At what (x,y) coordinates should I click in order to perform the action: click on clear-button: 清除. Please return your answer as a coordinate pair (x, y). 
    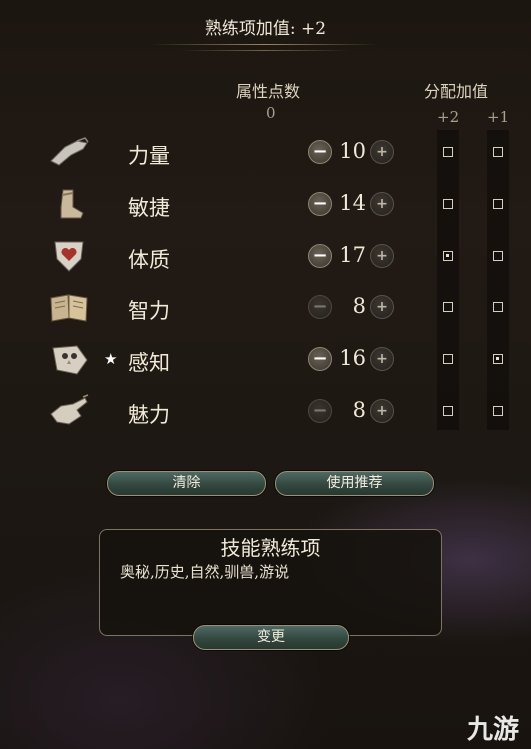
    Looking at the image, I should click on (186, 483).